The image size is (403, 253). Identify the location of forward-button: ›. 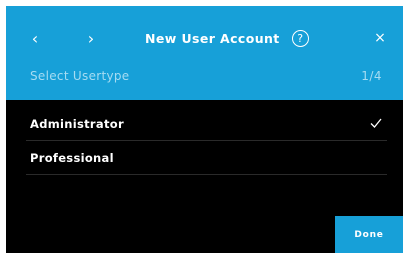
(91, 38).